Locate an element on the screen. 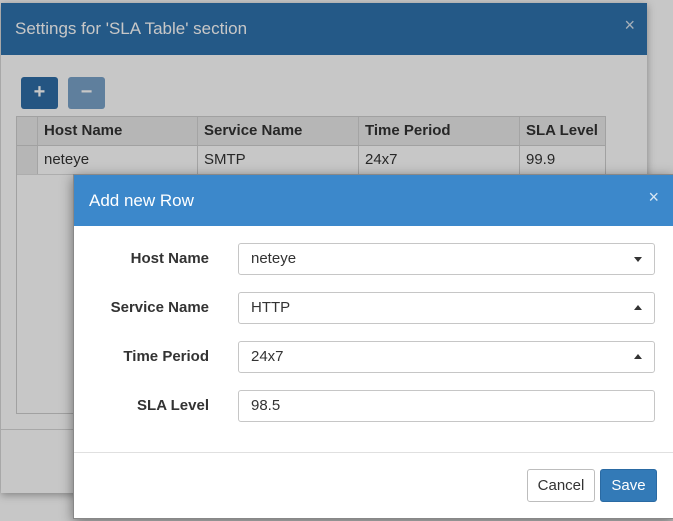 Image resolution: width=673 pixels, height=521 pixels. add-row-modal-header: Add new Row × is located at coordinates (373, 200).